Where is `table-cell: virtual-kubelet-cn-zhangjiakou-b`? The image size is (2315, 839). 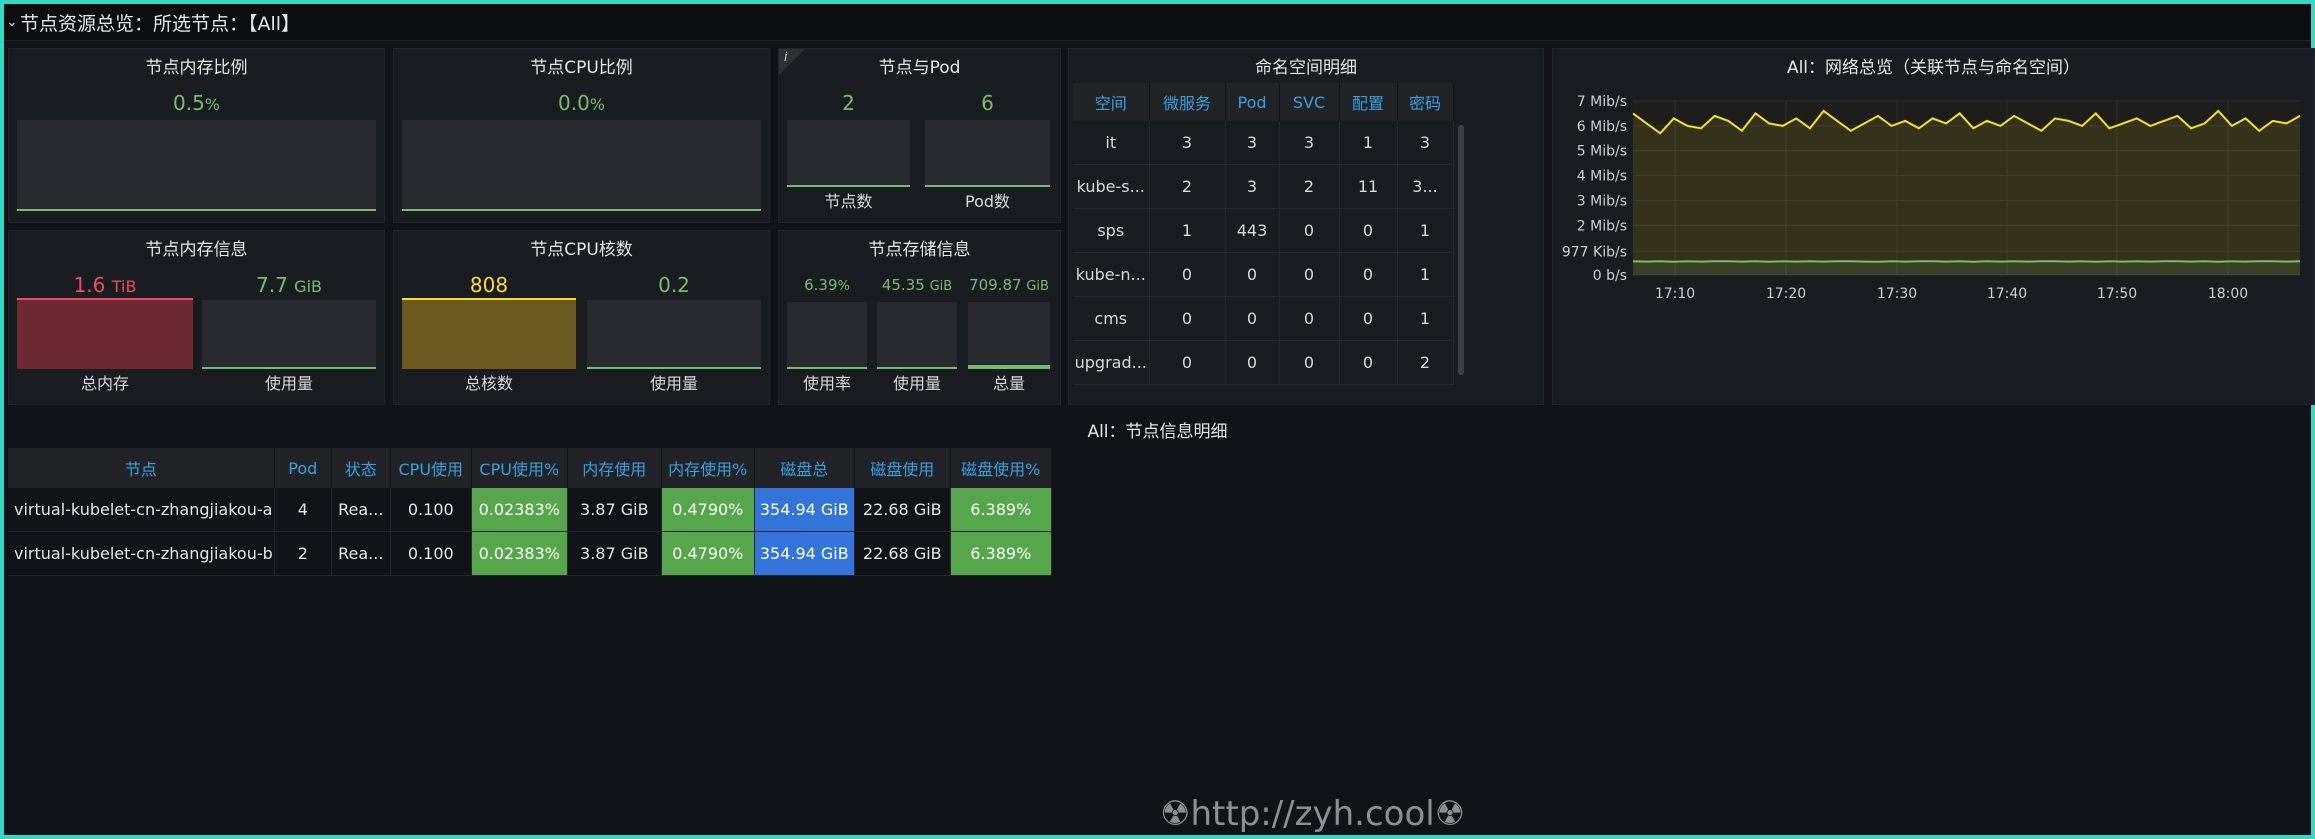
table-cell: virtual-kubelet-cn-zhangjiakou-b is located at coordinates (141, 553).